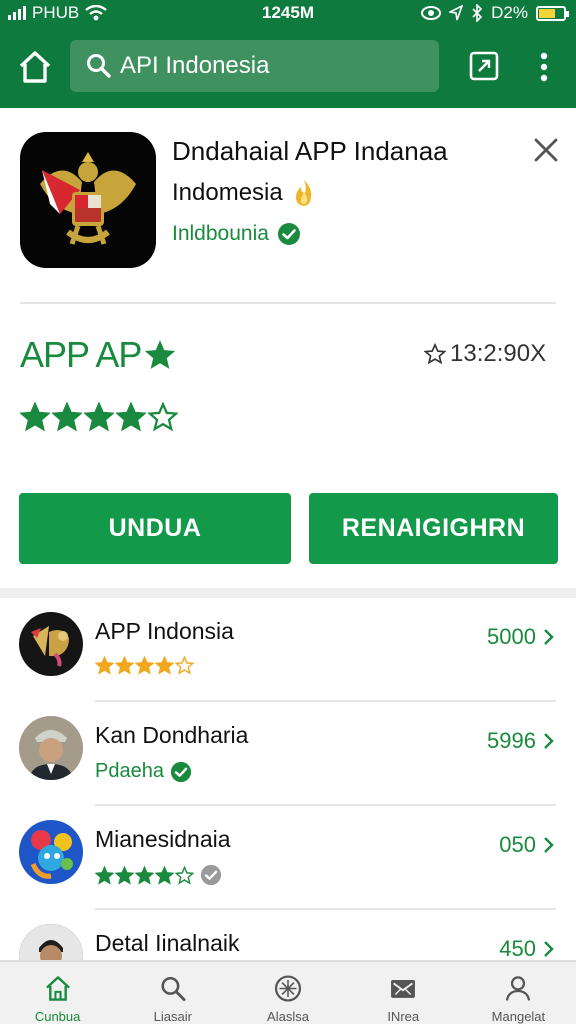  What do you see at coordinates (511, 740) in the screenshot?
I see `list-item-value: 5996` at bounding box center [511, 740].